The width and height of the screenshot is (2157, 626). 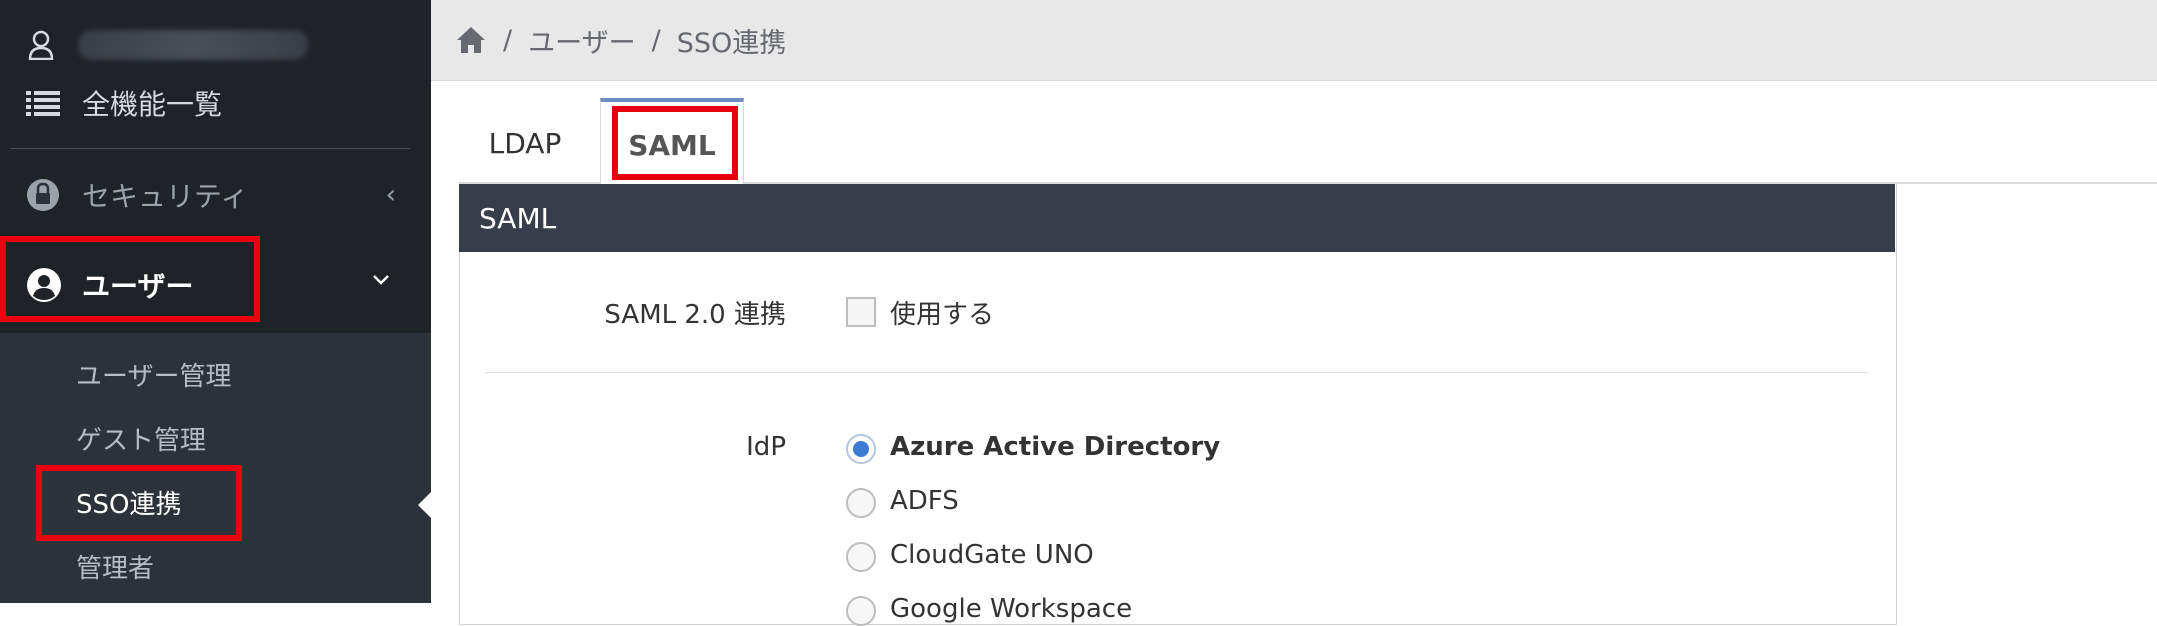 I want to click on home-icon, so click(x=471, y=40).